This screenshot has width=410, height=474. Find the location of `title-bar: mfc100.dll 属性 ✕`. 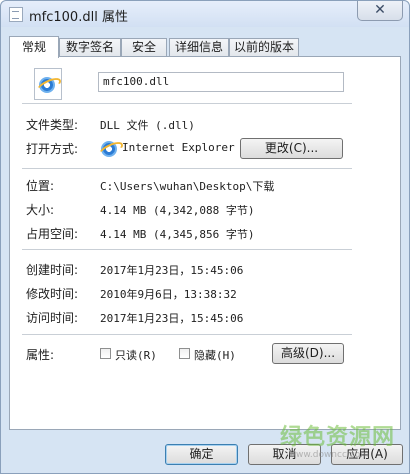

title-bar: mfc100.dll 属性 ✕ is located at coordinates (205, 14).